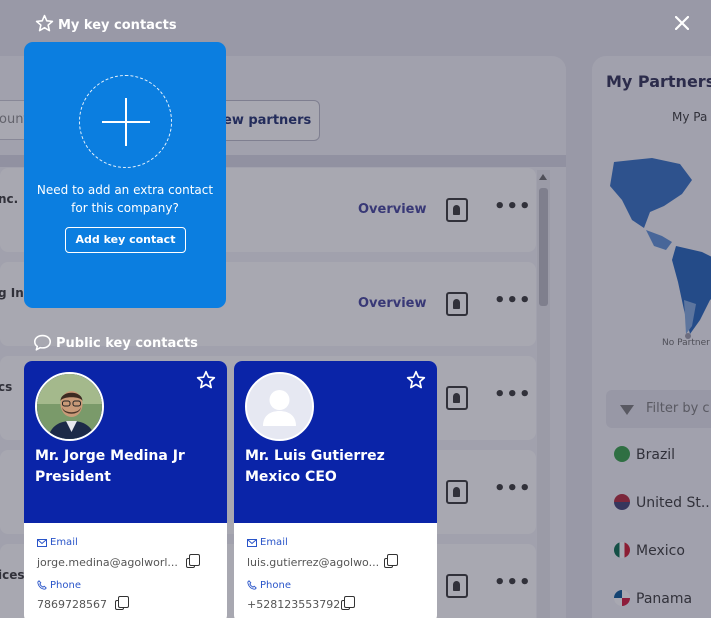 This screenshot has width=711, height=618. I want to click on contact-name: Mr. Luis Gutierrez, so click(315, 456).